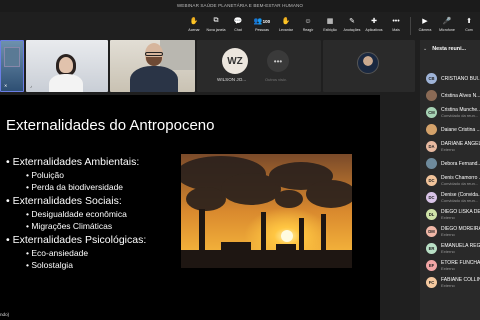 This screenshot has height=320, width=480. What do you see at coordinates (410, 26) in the screenshot?
I see `toolbar-separator` at bounding box center [410, 26].